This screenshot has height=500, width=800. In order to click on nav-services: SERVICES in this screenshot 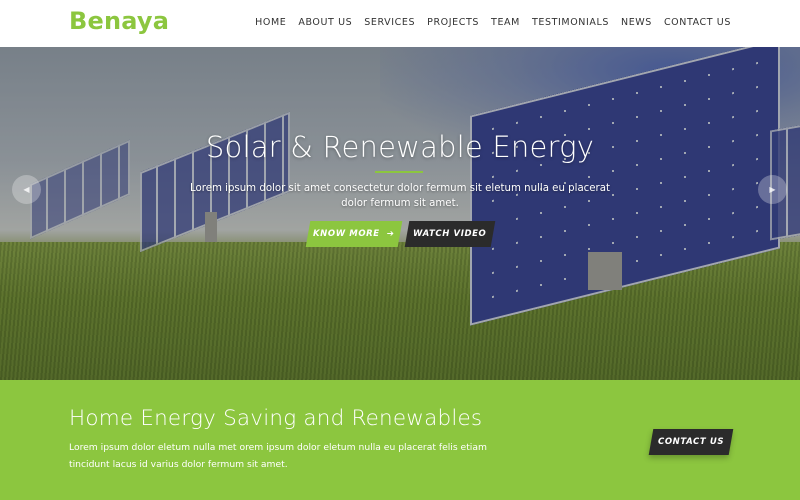, I will do `click(389, 22)`.